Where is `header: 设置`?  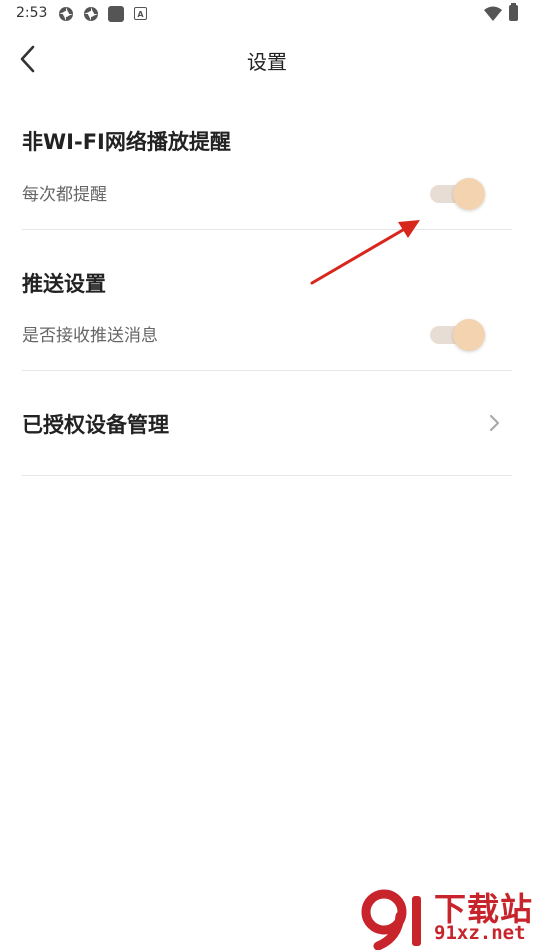
header: 设置 is located at coordinates (267, 59).